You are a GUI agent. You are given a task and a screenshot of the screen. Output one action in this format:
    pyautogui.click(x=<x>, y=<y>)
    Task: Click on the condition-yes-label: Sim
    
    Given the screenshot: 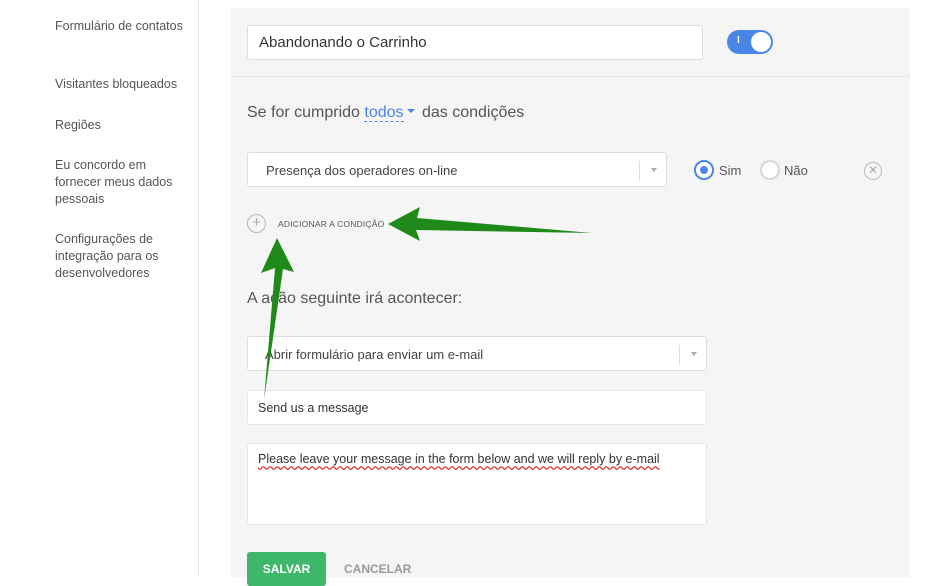 What is the action you would take?
    pyautogui.click(x=730, y=170)
    